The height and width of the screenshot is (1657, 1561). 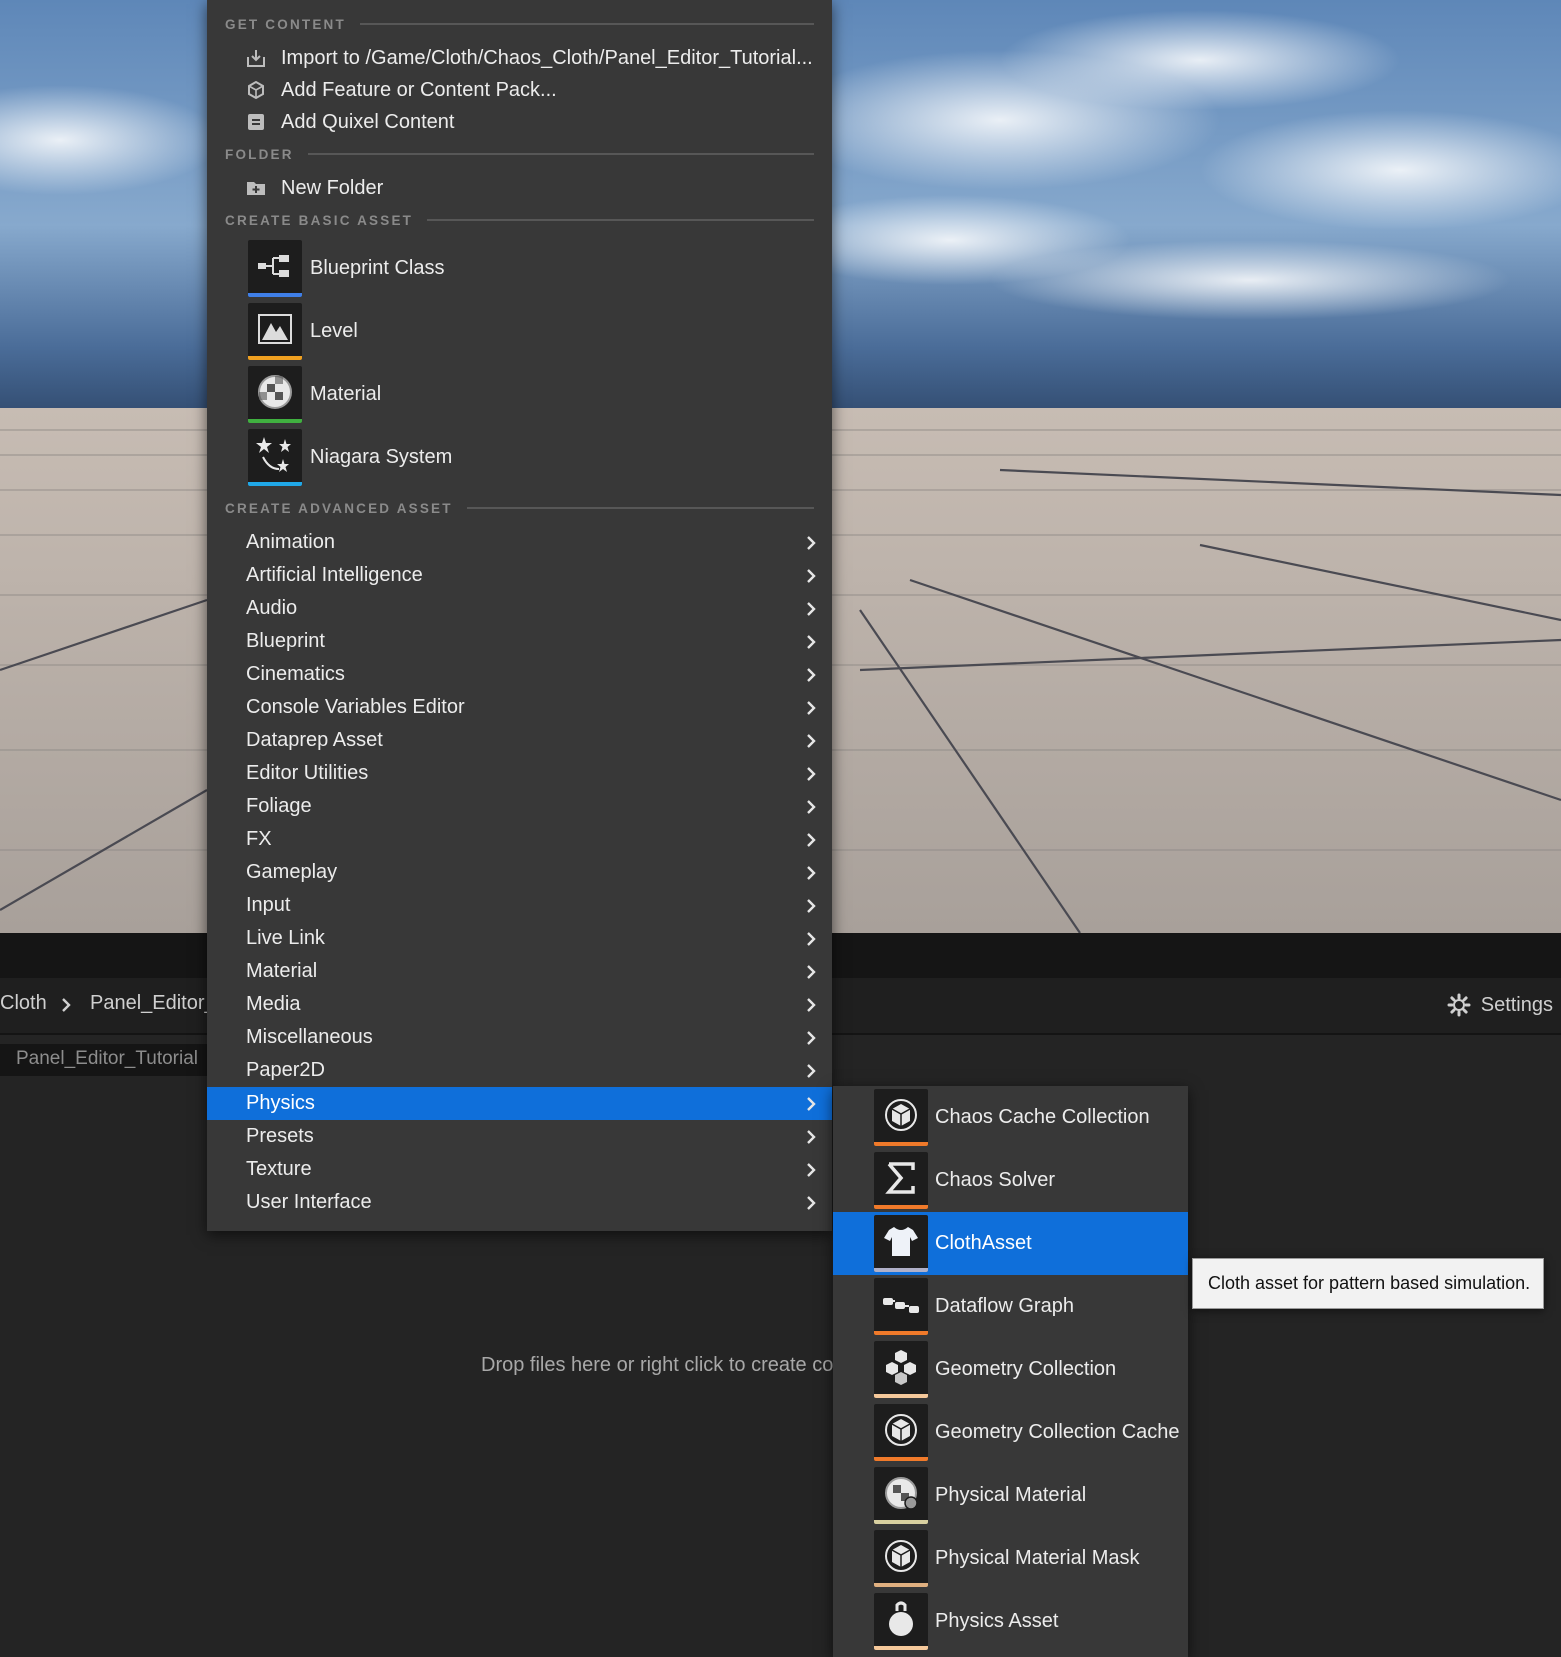 What do you see at coordinates (275, 394) in the screenshot?
I see `material-icon` at bounding box center [275, 394].